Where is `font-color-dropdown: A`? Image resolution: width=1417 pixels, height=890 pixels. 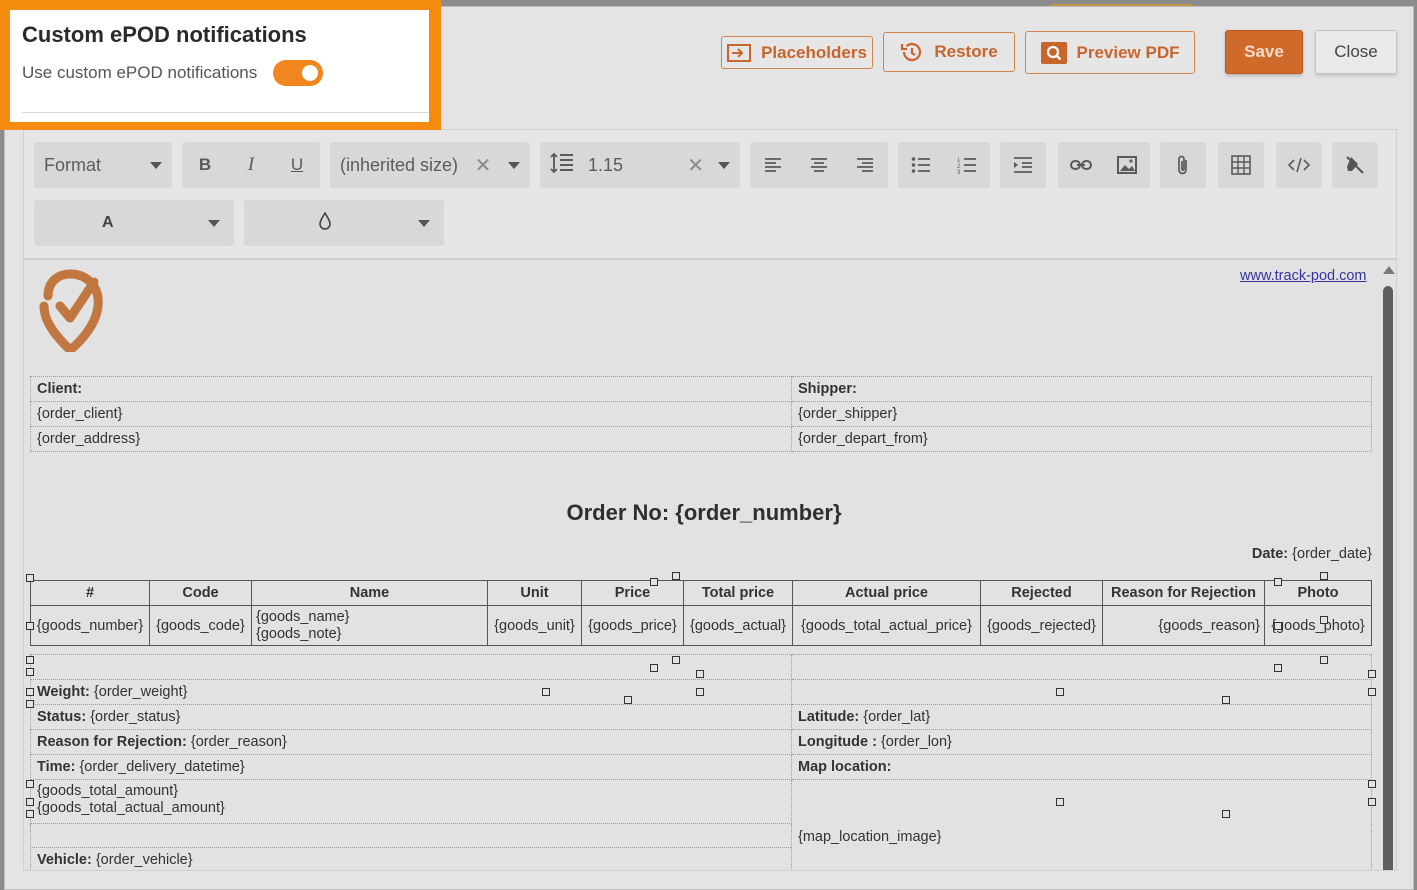
font-color-dropdown: A is located at coordinates (134, 223).